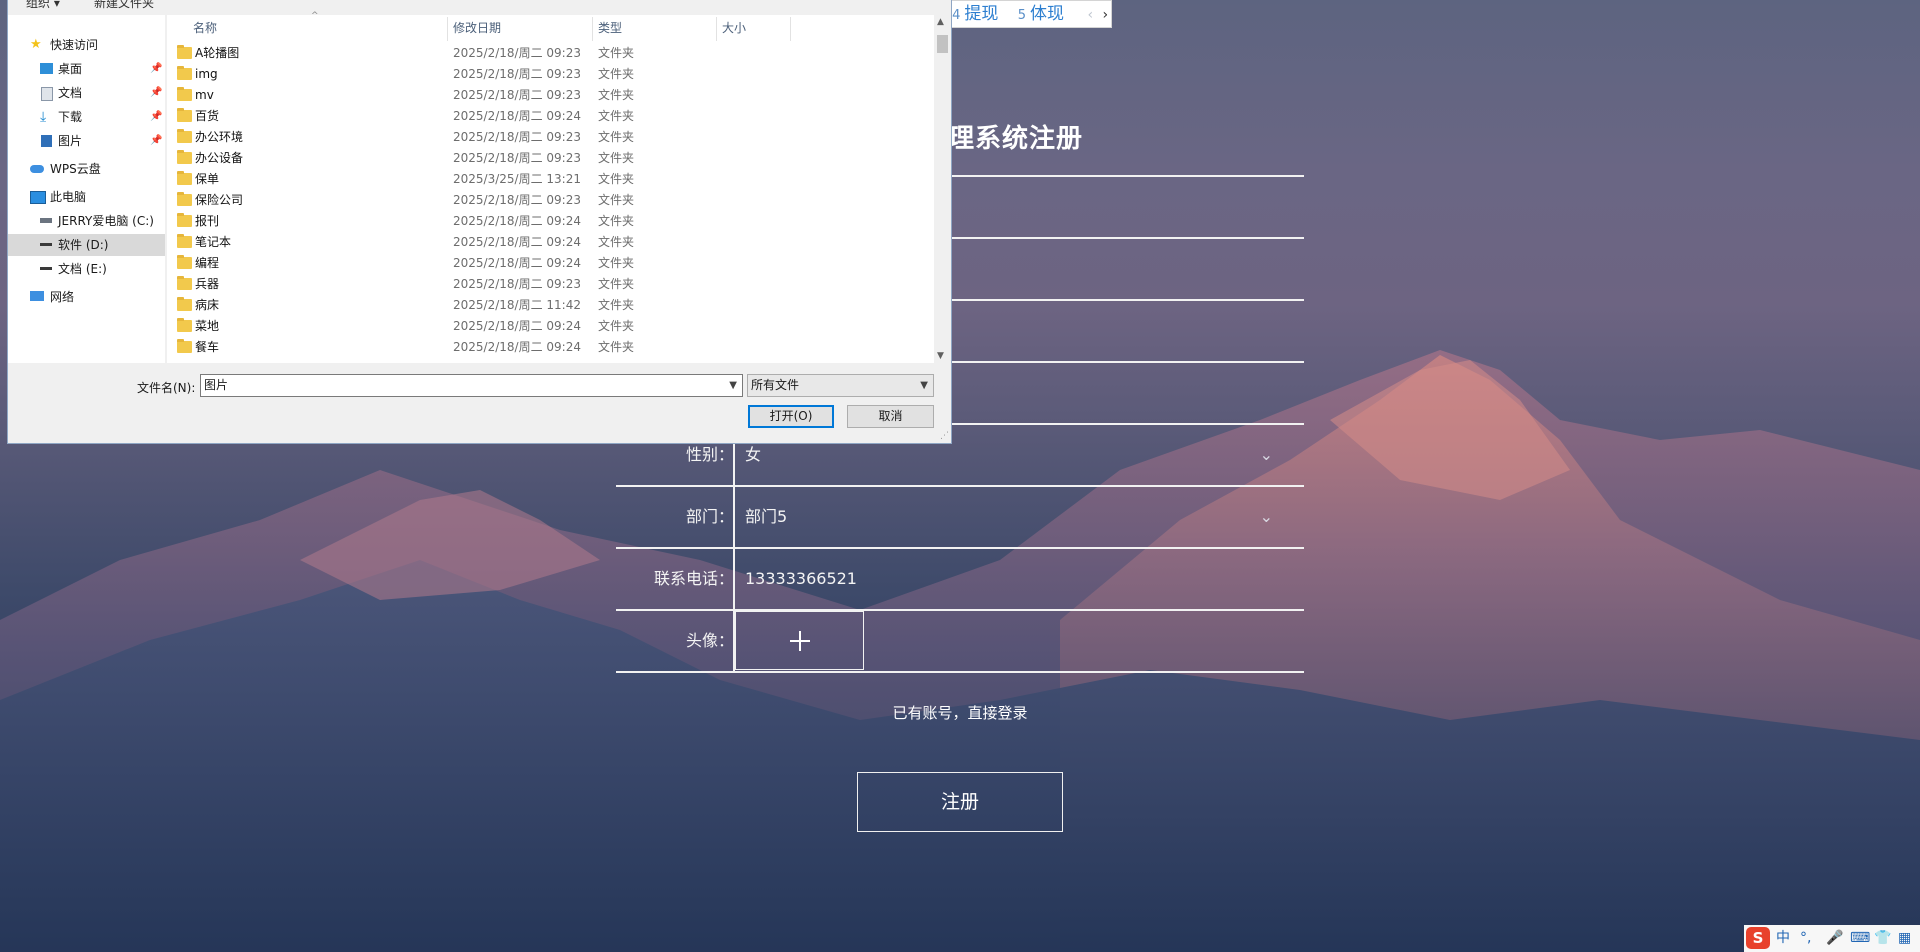  Describe the element at coordinates (942, 44) in the screenshot. I see `scroll-thumb` at that location.